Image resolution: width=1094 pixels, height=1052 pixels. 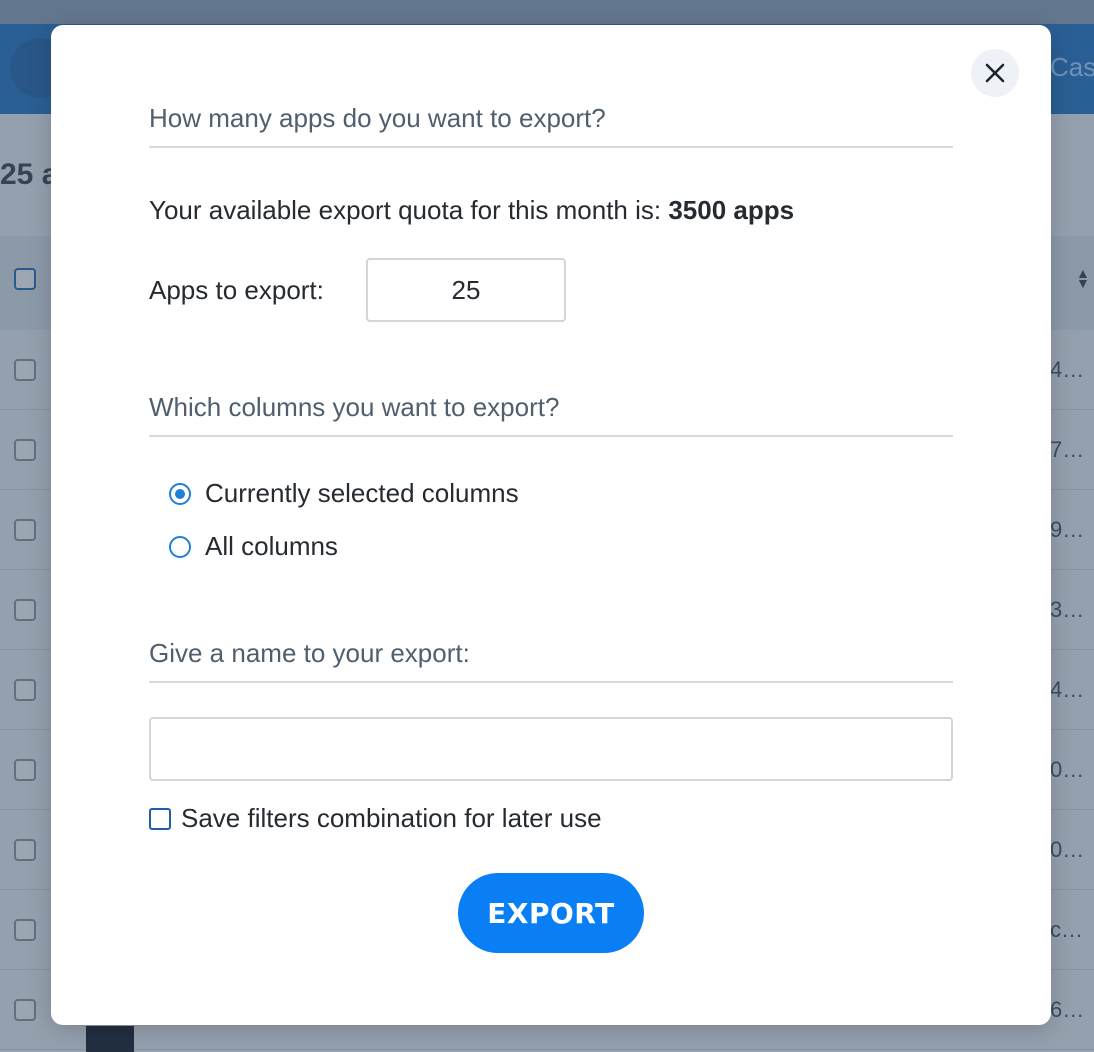 I want to click on close-icon, so click(x=995, y=73).